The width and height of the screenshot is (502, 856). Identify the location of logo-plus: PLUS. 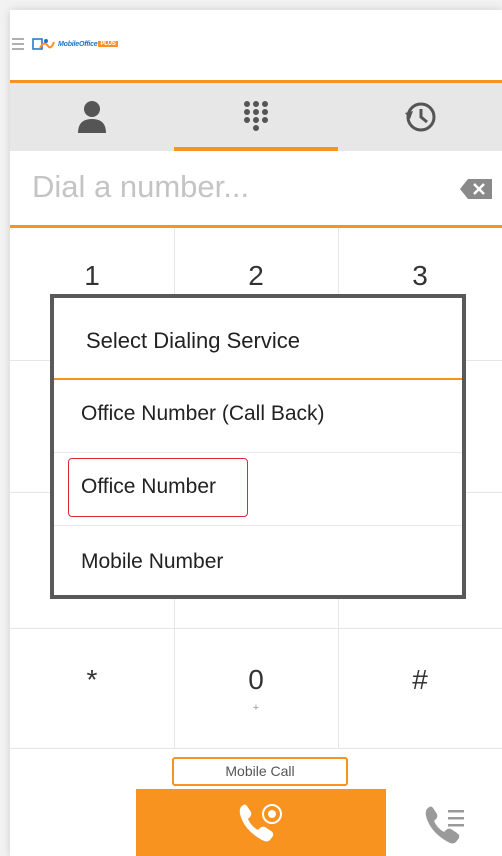
(108, 44).